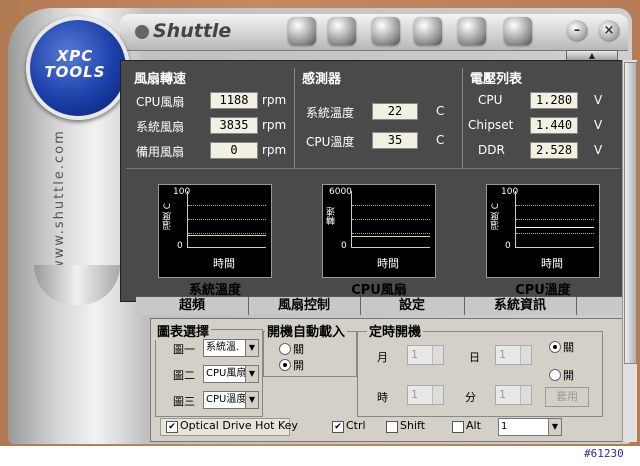  I want to click on optical-hotkey-checkbox: ✔, so click(172, 427).